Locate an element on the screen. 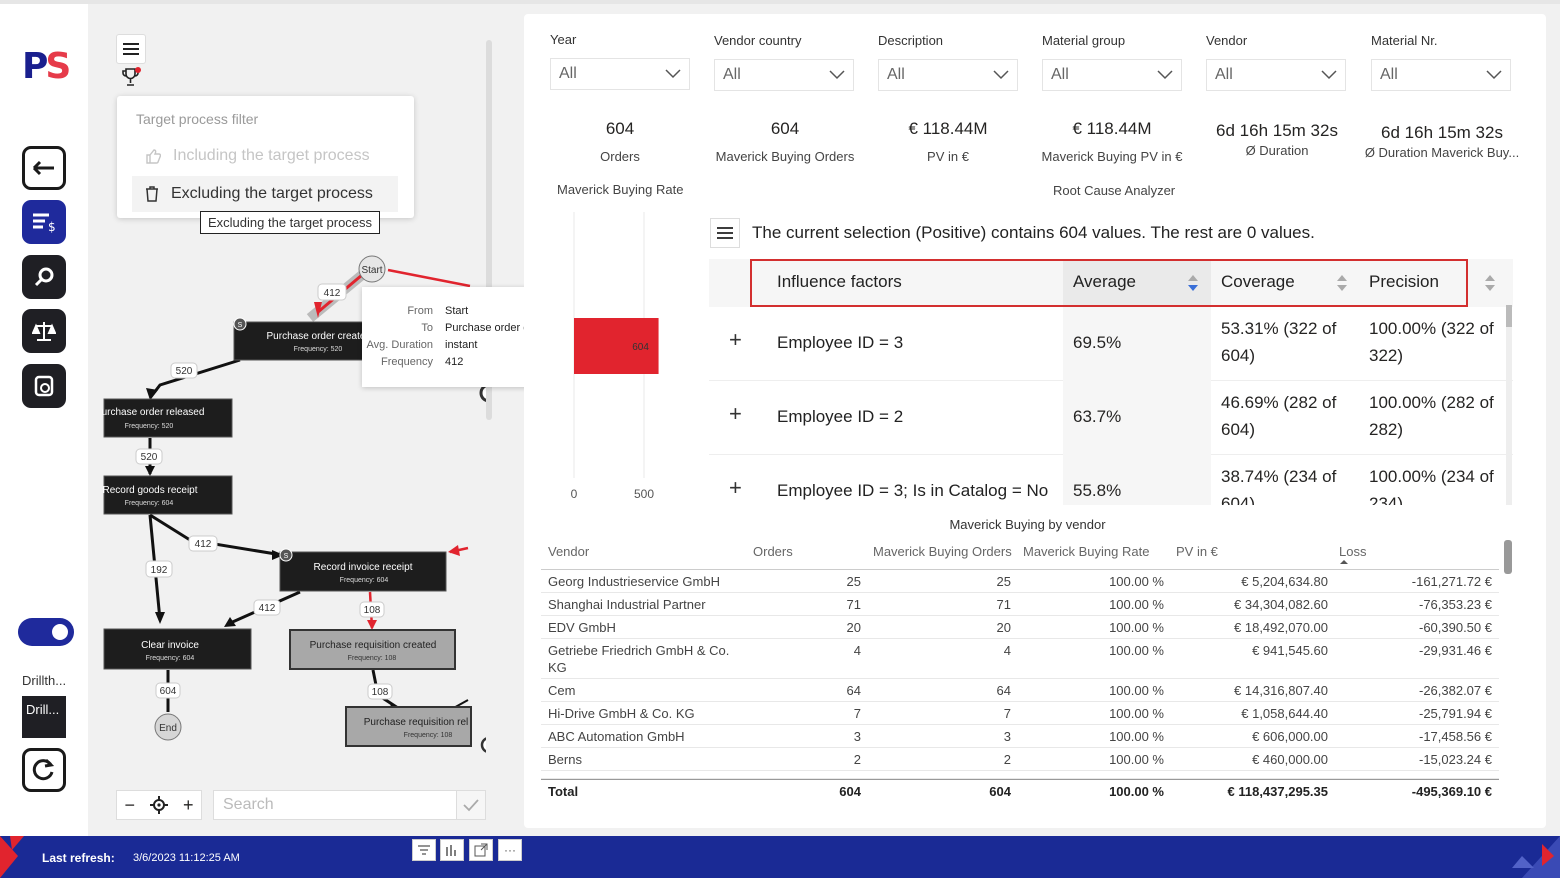  ps-logo: PS is located at coordinates (46, 66).